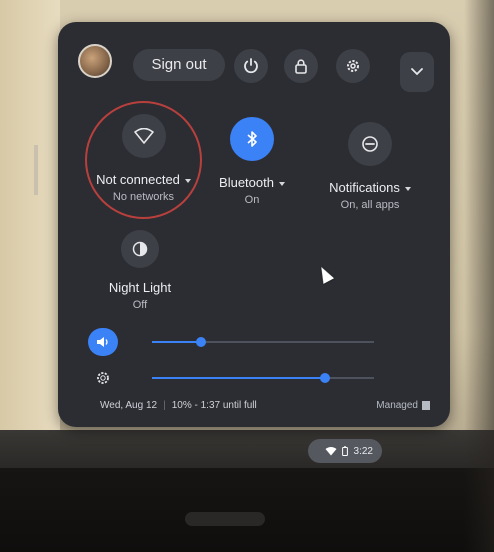 The height and width of the screenshot is (552, 494). I want to click on bluetooth-icon, so click(252, 139).